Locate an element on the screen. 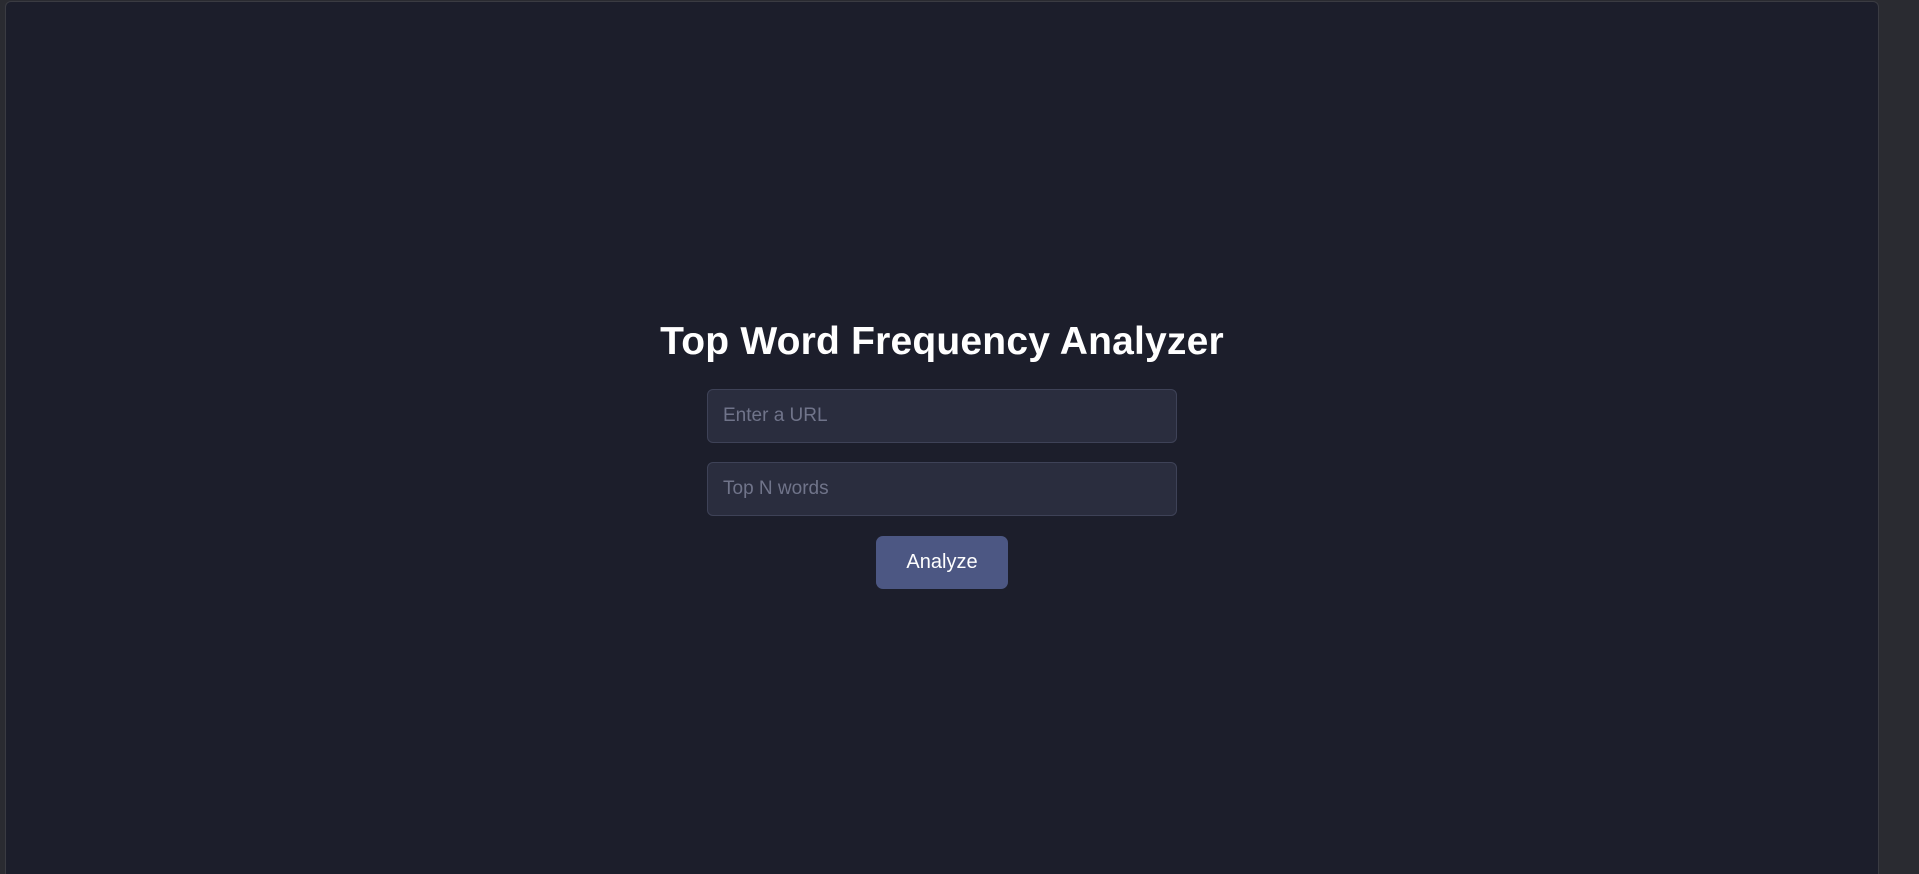  url-input is located at coordinates (942, 416).